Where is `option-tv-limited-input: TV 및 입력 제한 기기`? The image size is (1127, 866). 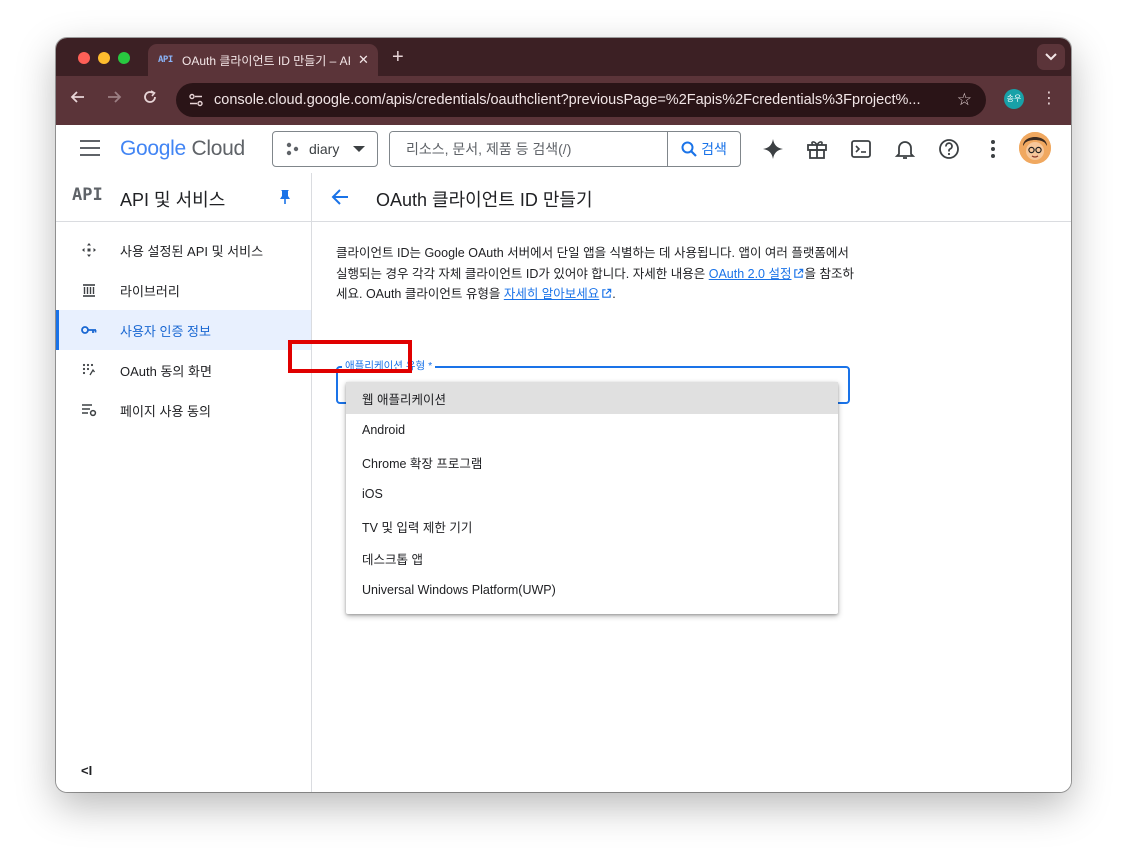 option-tv-limited-input: TV 및 입력 제한 기기 is located at coordinates (592, 526).